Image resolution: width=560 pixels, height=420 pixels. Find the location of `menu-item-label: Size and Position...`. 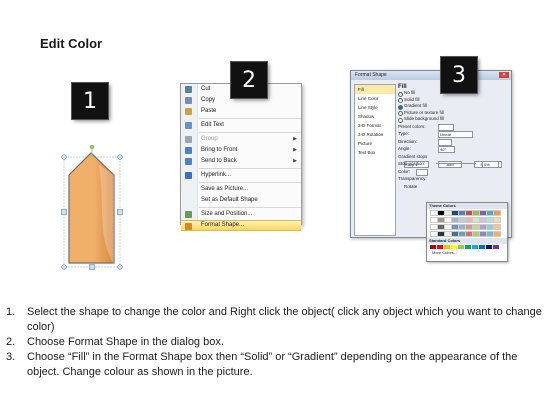

menu-item-label: Size and Position... is located at coordinates (227, 214).